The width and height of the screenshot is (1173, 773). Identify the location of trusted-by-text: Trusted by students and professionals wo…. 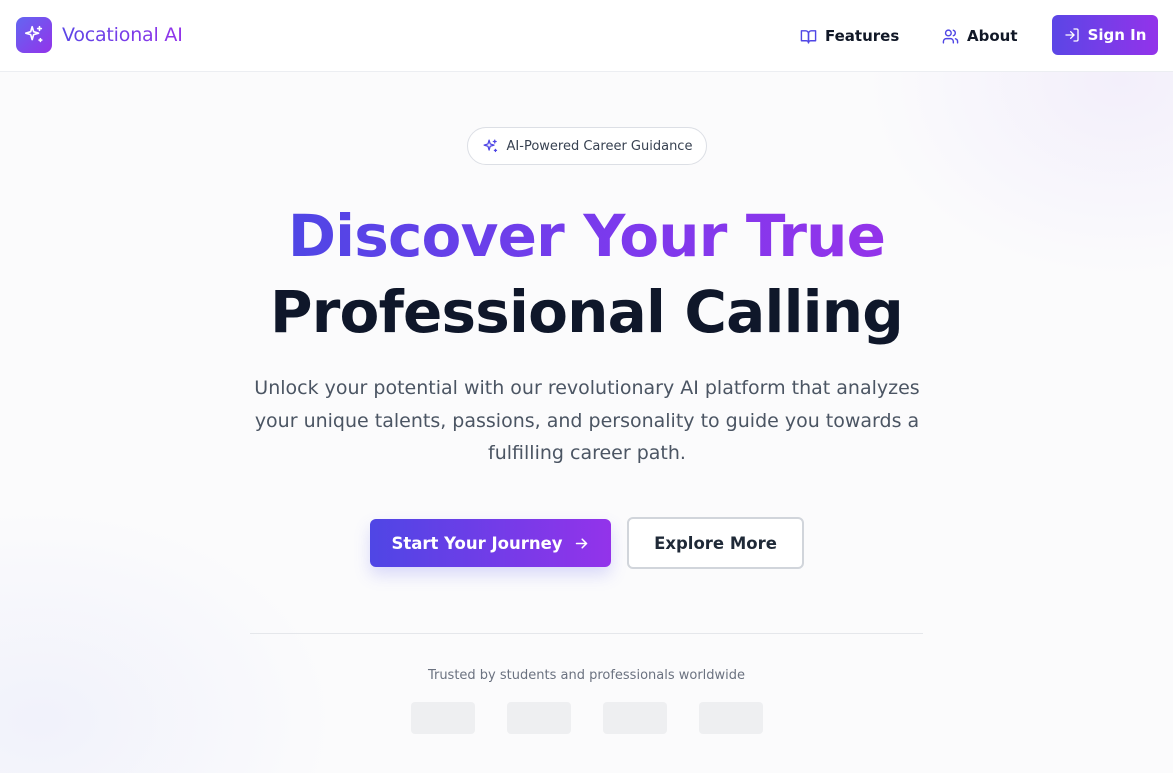
(586, 675).